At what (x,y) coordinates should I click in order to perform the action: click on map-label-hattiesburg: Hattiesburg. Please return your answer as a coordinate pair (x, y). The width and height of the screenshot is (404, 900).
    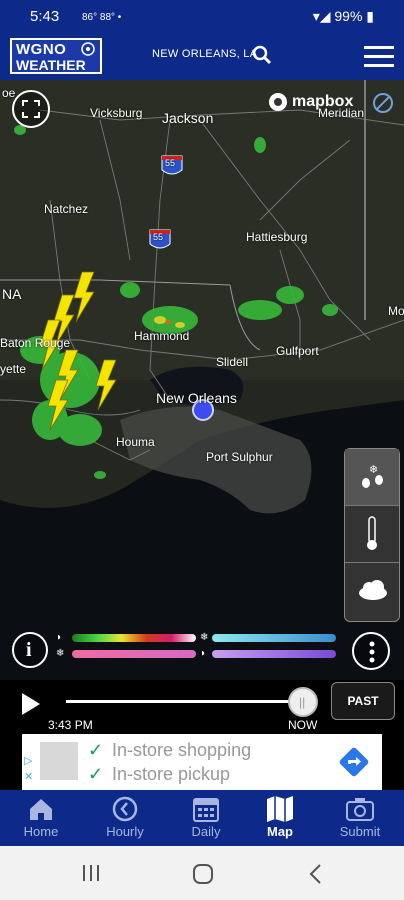
    Looking at the image, I should click on (277, 237).